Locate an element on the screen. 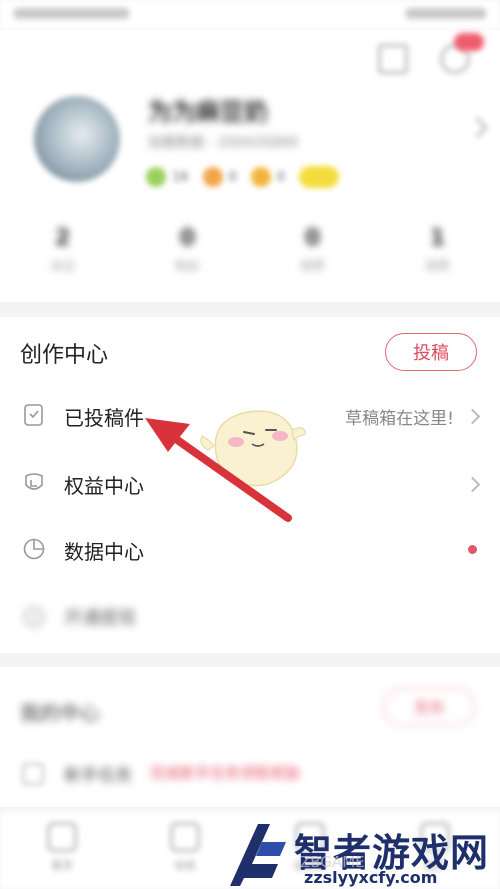 The height and width of the screenshot is (889, 500). task-row-label: 新手任务 is located at coordinates (98, 773).